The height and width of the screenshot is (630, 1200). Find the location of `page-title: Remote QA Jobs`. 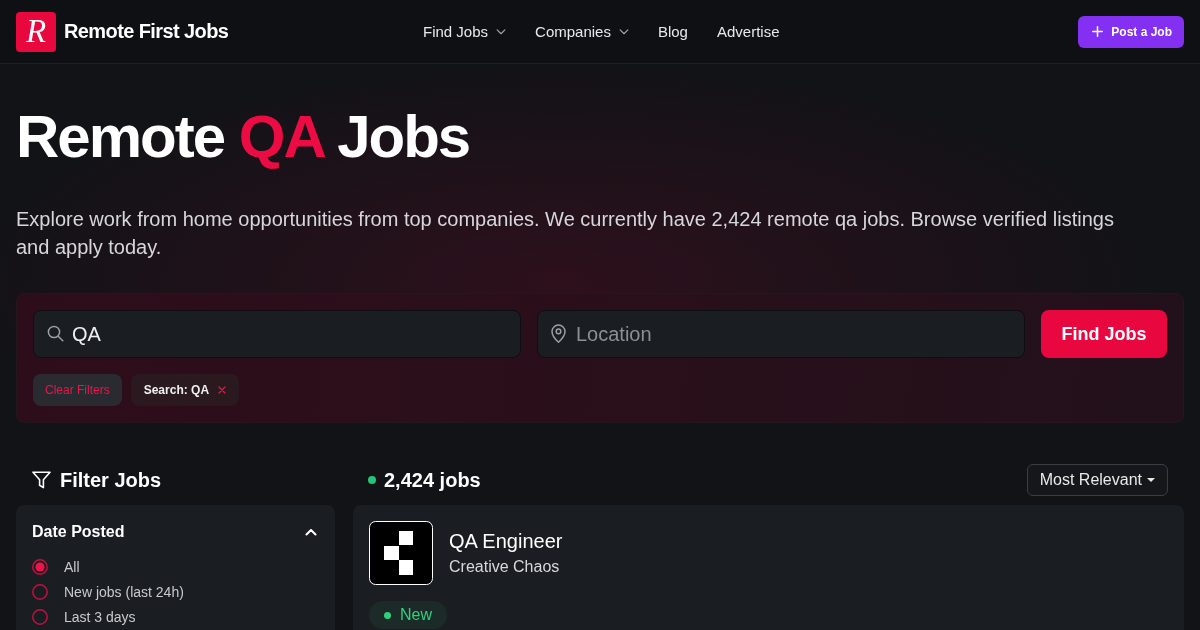

page-title: Remote QA Jobs is located at coordinates (243, 137).